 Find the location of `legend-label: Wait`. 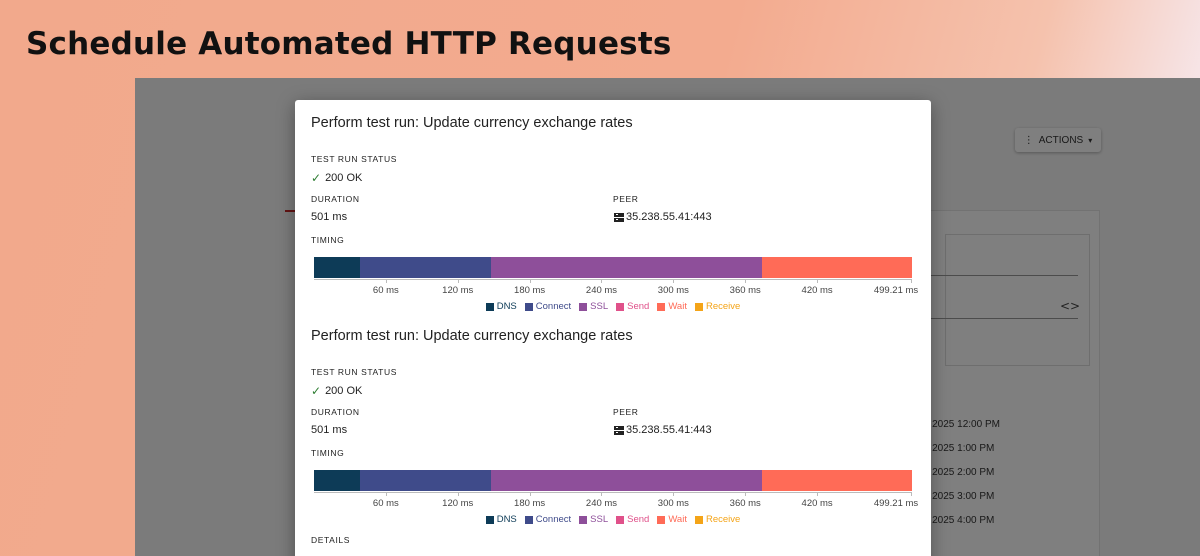

legend-label: Wait is located at coordinates (677, 306).